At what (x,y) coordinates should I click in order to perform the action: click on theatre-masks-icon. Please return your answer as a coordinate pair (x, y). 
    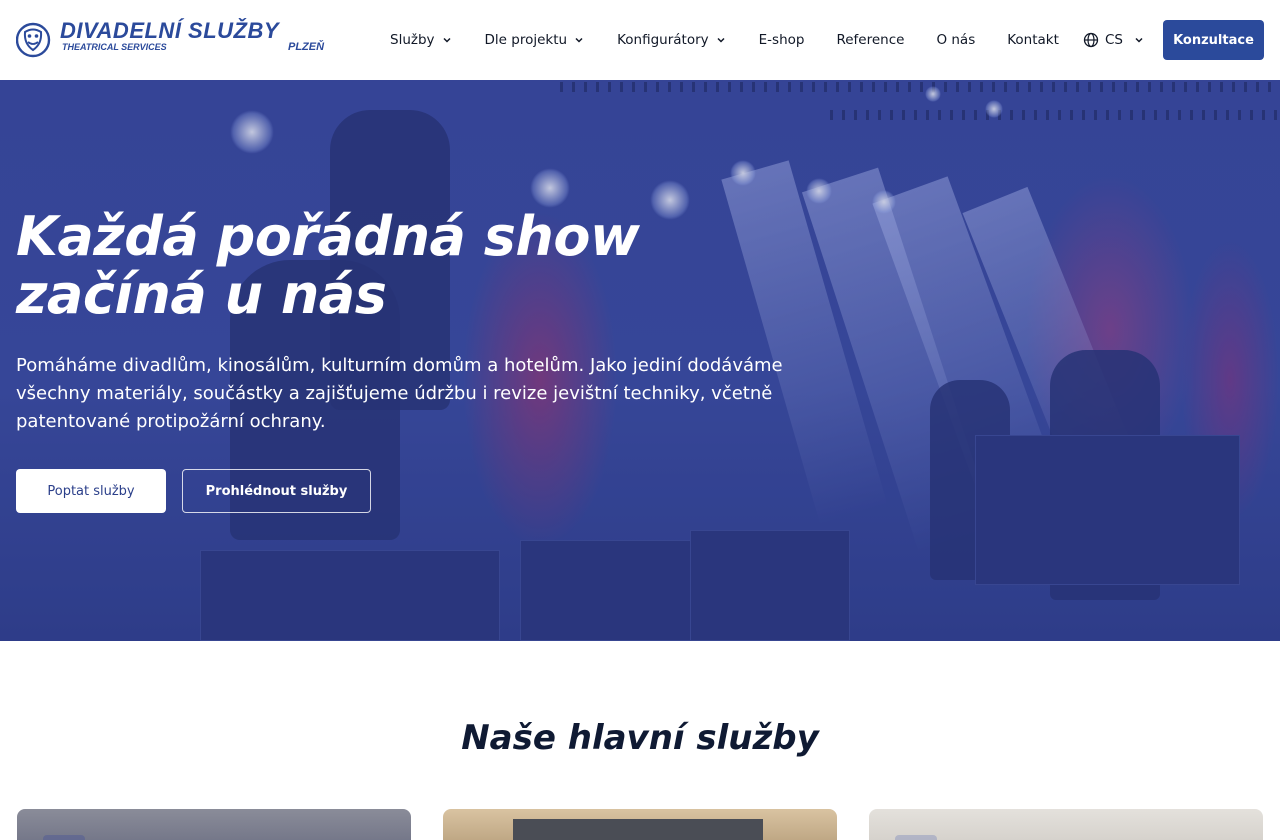
    Looking at the image, I should click on (33, 40).